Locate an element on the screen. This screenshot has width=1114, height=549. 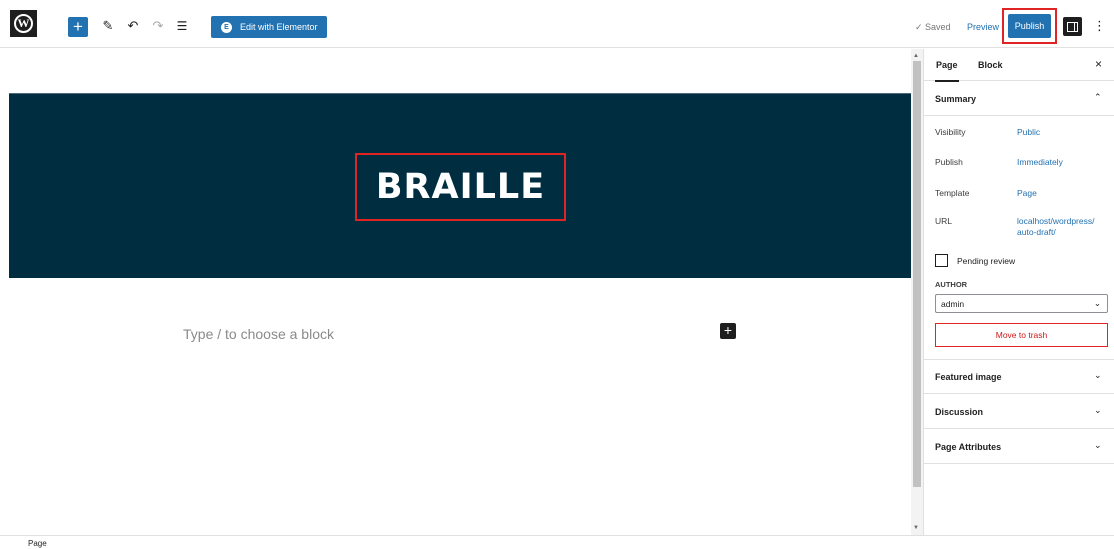
kebab-icon: ⋮ is located at coordinates (1099, 25).